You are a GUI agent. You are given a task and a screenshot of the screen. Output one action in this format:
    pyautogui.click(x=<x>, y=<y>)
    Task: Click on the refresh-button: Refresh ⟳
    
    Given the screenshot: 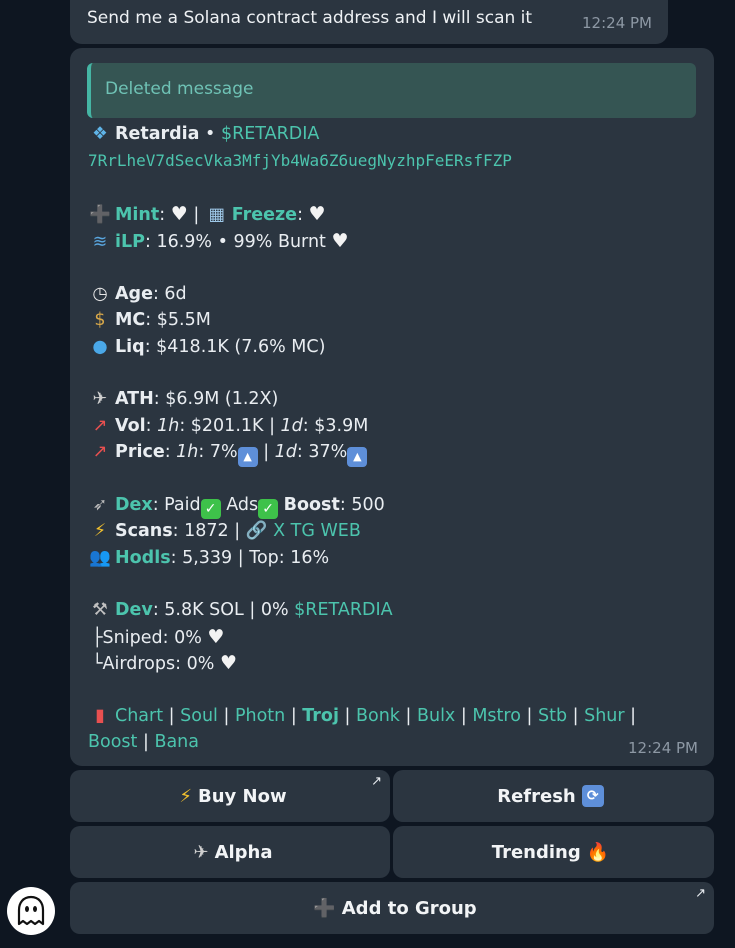 What is the action you would take?
    pyautogui.click(x=553, y=796)
    